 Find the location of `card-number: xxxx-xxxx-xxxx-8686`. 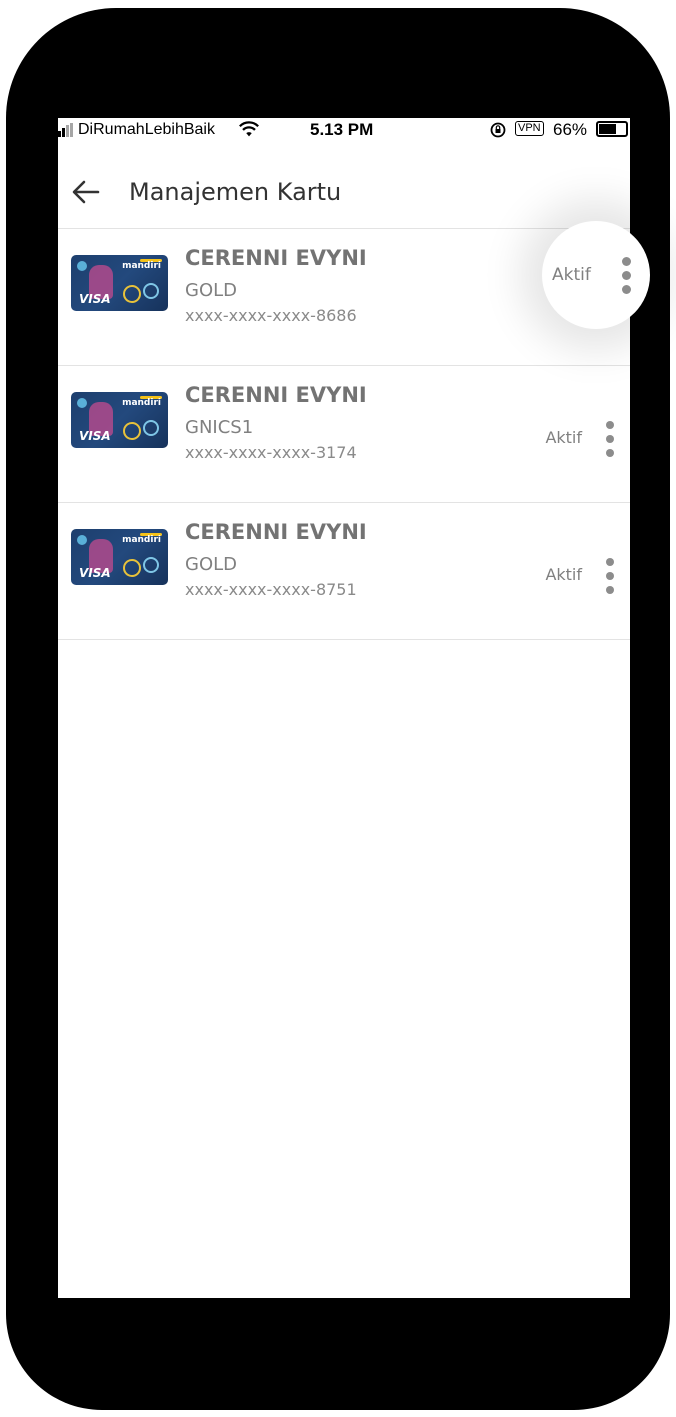

card-number: xxxx-xxxx-xxxx-8686 is located at coordinates (271, 315).